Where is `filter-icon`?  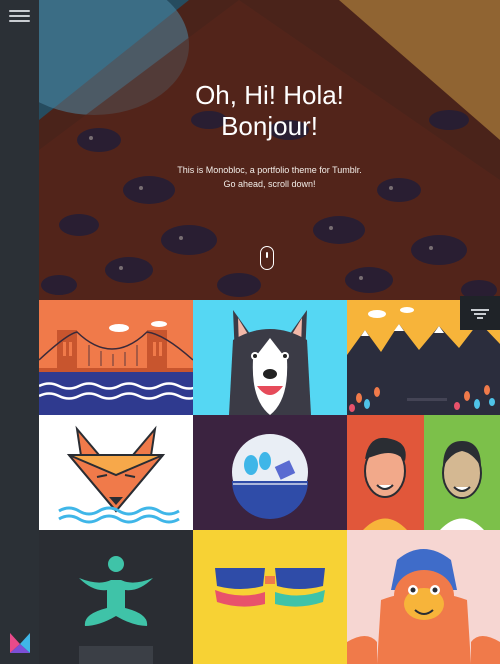
filter-icon is located at coordinates (480, 313).